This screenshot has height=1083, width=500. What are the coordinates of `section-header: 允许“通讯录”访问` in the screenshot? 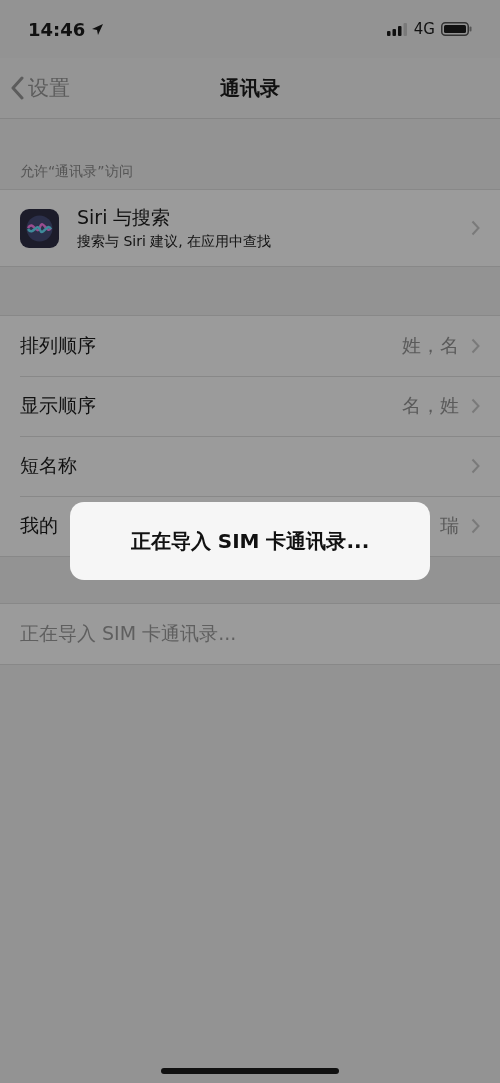 It's located at (76, 171).